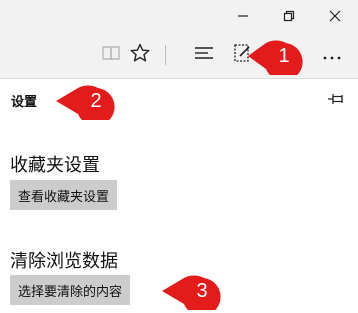 This screenshot has height=313, width=358. I want to click on title-bar, so click(179, 16).